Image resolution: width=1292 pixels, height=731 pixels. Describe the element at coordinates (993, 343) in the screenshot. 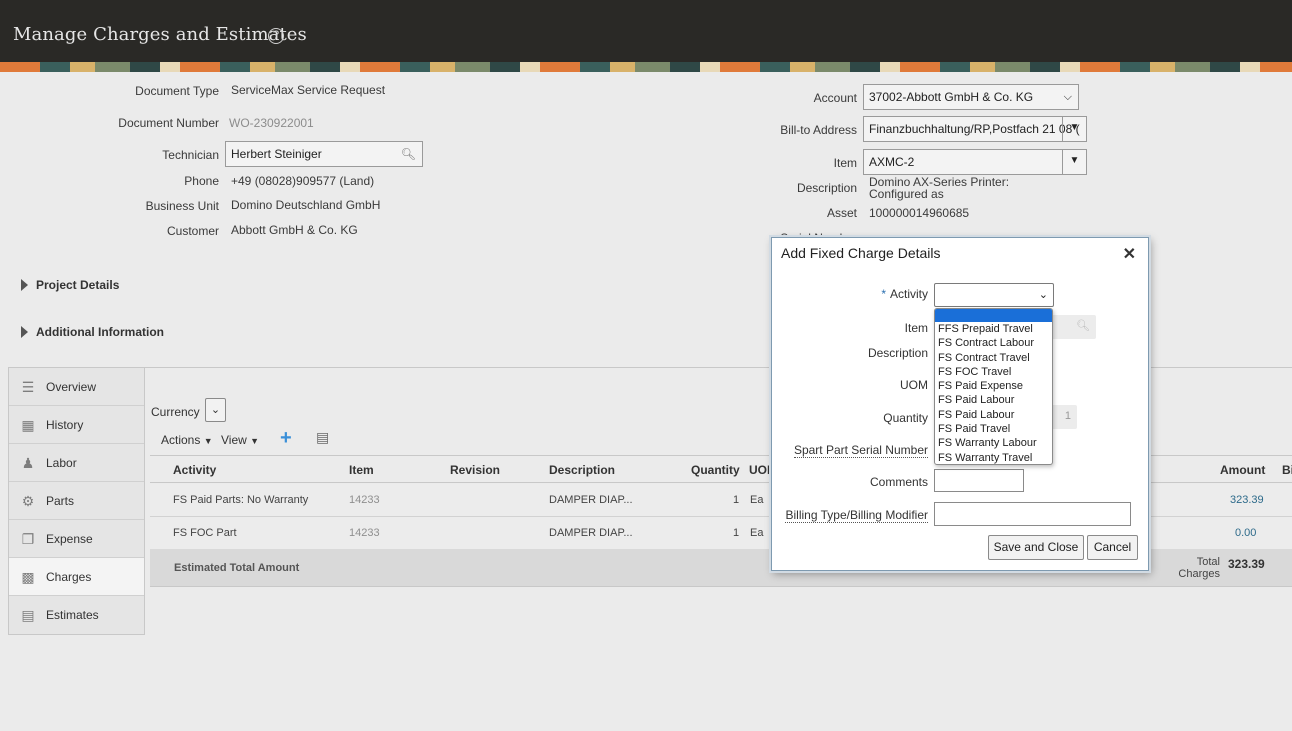

I see `activity-option: FS Contract Labour` at that location.